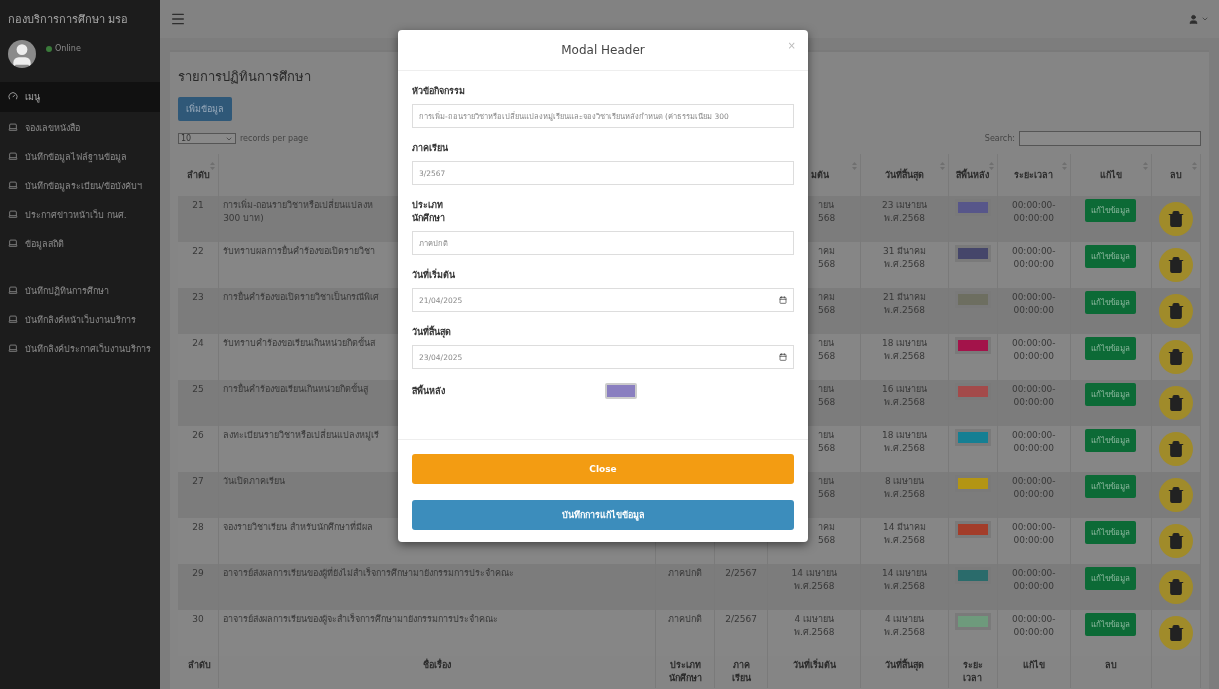 The image size is (1219, 689). What do you see at coordinates (434, 275) in the screenshot?
I see `field-label: วันที่เริ่มต้น` at bounding box center [434, 275].